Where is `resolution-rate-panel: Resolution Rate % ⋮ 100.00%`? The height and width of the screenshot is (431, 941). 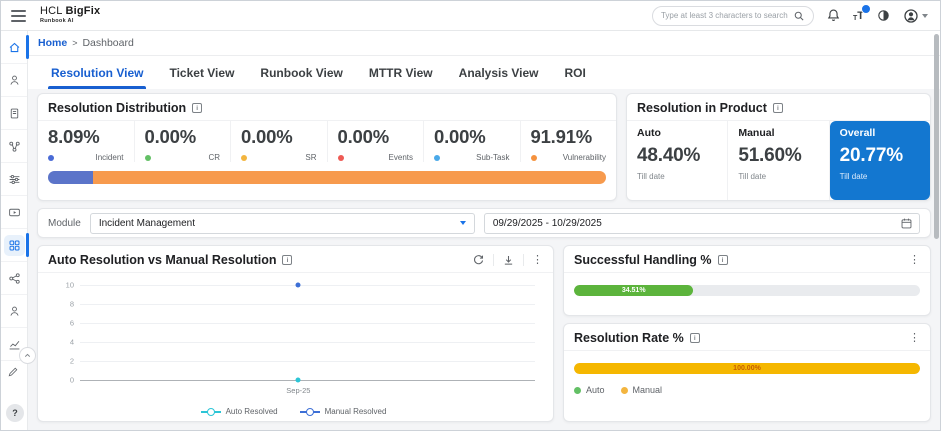
resolution-rate-panel: Resolution Rate % ⋮ 100.00% is located at coordinates (747, 372).